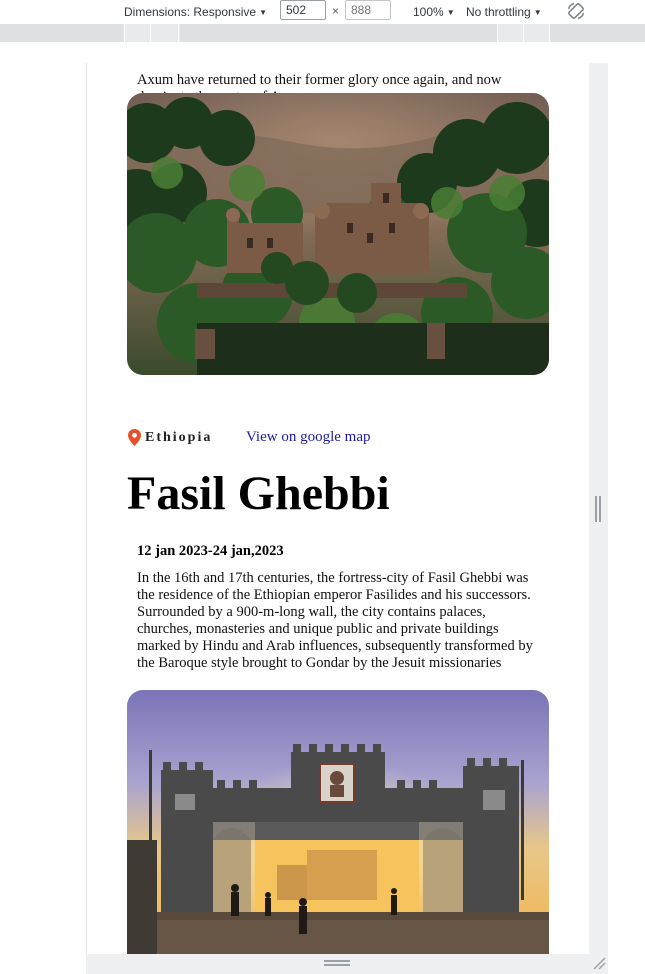  Describe the element at coordinates (308, 437) in the screenshot. I see `google-map-link: View on google map` at that location.